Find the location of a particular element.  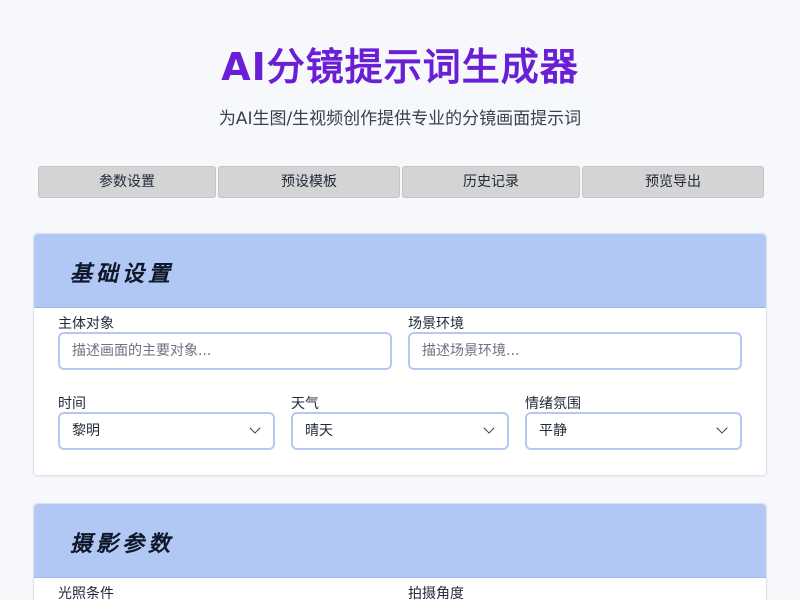

basic-settings-header: 基础设置 is located at coordinates (400, 271).